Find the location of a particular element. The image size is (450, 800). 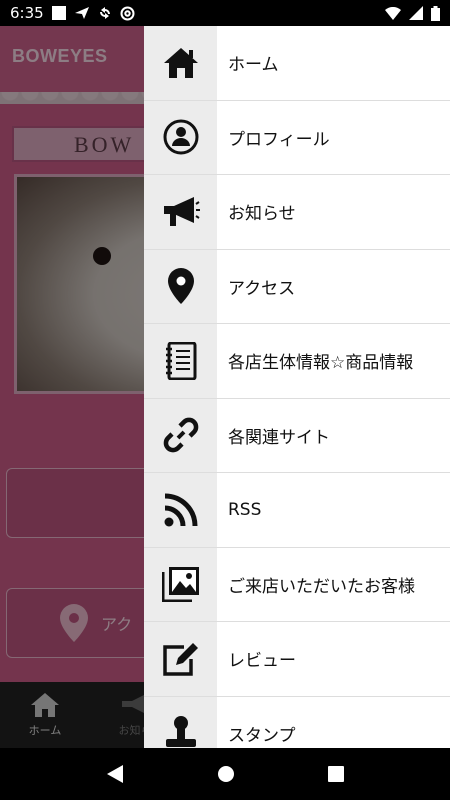

drawer-item-stamp: スタンプ is located at coordinates (297, 722).